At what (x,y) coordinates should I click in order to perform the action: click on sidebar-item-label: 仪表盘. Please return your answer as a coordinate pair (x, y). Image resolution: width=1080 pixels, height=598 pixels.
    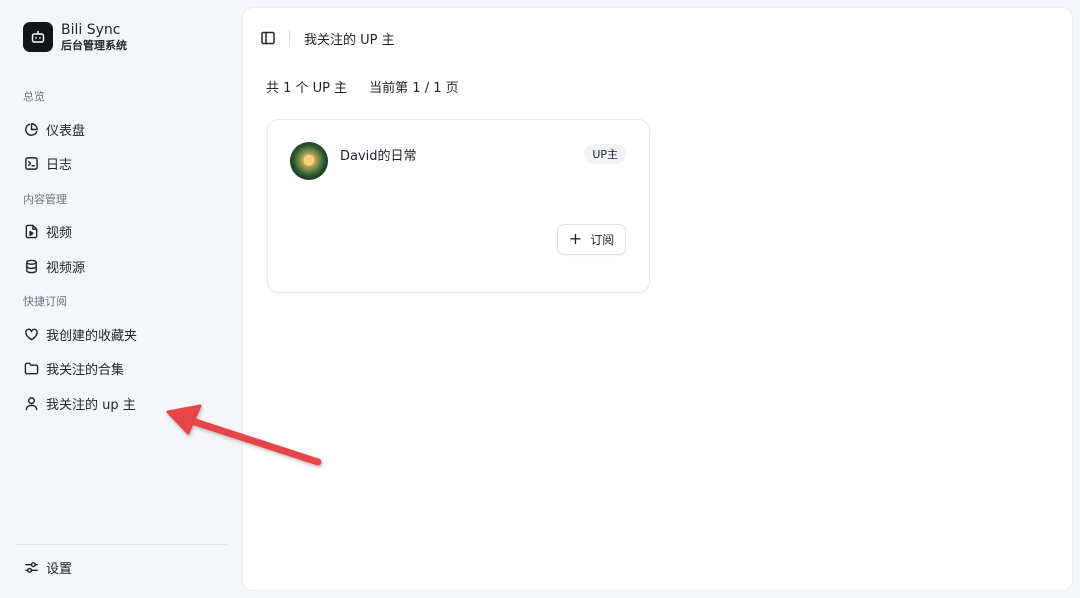
    Looking at the image, I should click on (66, 131).